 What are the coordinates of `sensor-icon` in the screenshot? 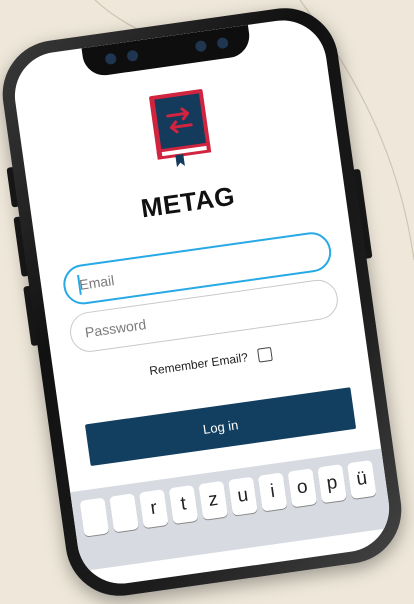 It's located at (132, 55).